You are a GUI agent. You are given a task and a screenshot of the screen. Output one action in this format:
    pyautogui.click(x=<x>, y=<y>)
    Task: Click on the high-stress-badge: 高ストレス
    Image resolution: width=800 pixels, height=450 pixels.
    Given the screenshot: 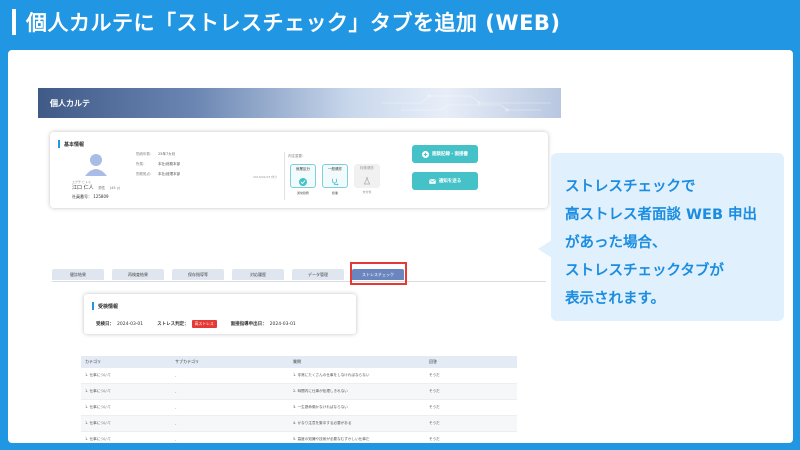 What is the action you would take?
    pyautogui.click(x=204, y=324)
    